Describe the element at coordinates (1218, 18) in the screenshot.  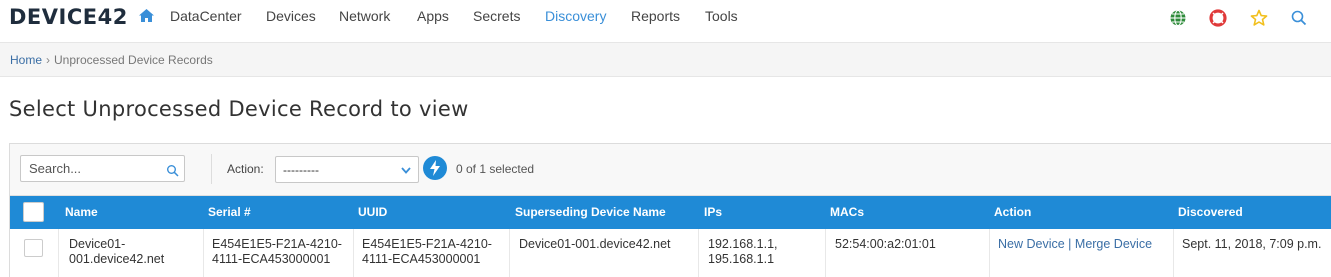
I see `help-lifebuoy-icon` at that location.